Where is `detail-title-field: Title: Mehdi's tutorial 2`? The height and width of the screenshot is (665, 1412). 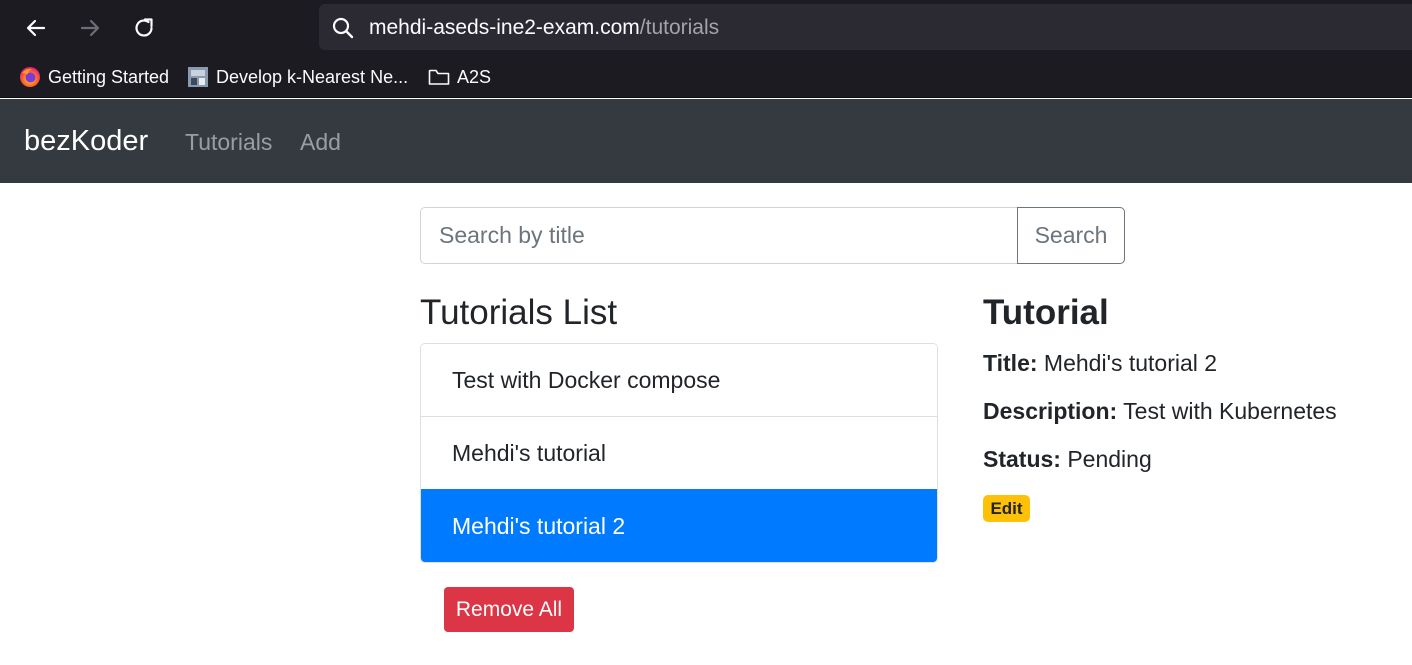
detail-title-field: Title: Mehdi's tutorial 2 is located at coordinates (1100, 363).